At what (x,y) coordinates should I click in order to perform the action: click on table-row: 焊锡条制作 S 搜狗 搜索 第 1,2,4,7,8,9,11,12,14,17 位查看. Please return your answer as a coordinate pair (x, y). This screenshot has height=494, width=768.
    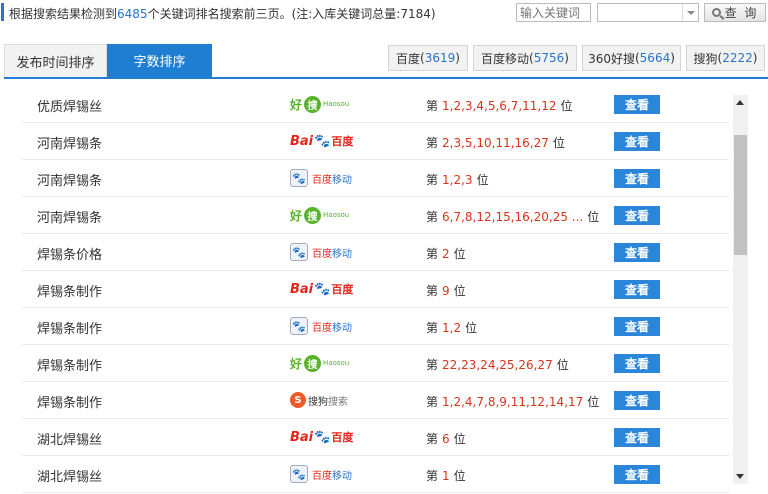
    Looking at the image, I should click on (375, 400).